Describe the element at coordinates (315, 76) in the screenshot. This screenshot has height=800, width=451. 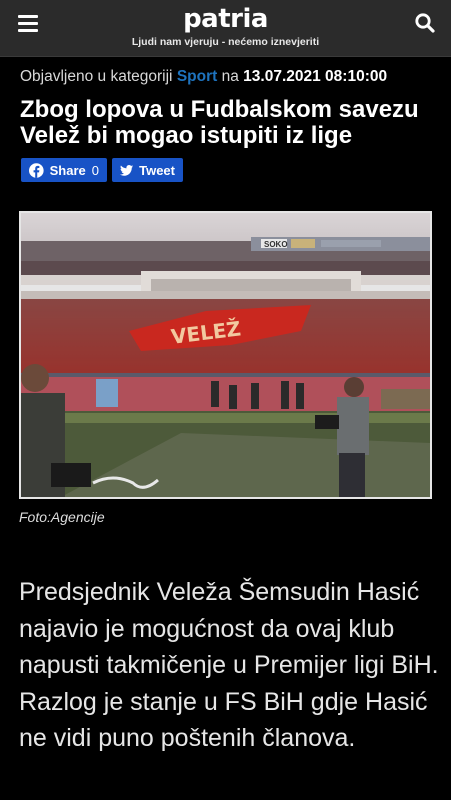
I see `publish-date: 13.07.2021 08:10:00` at that location.